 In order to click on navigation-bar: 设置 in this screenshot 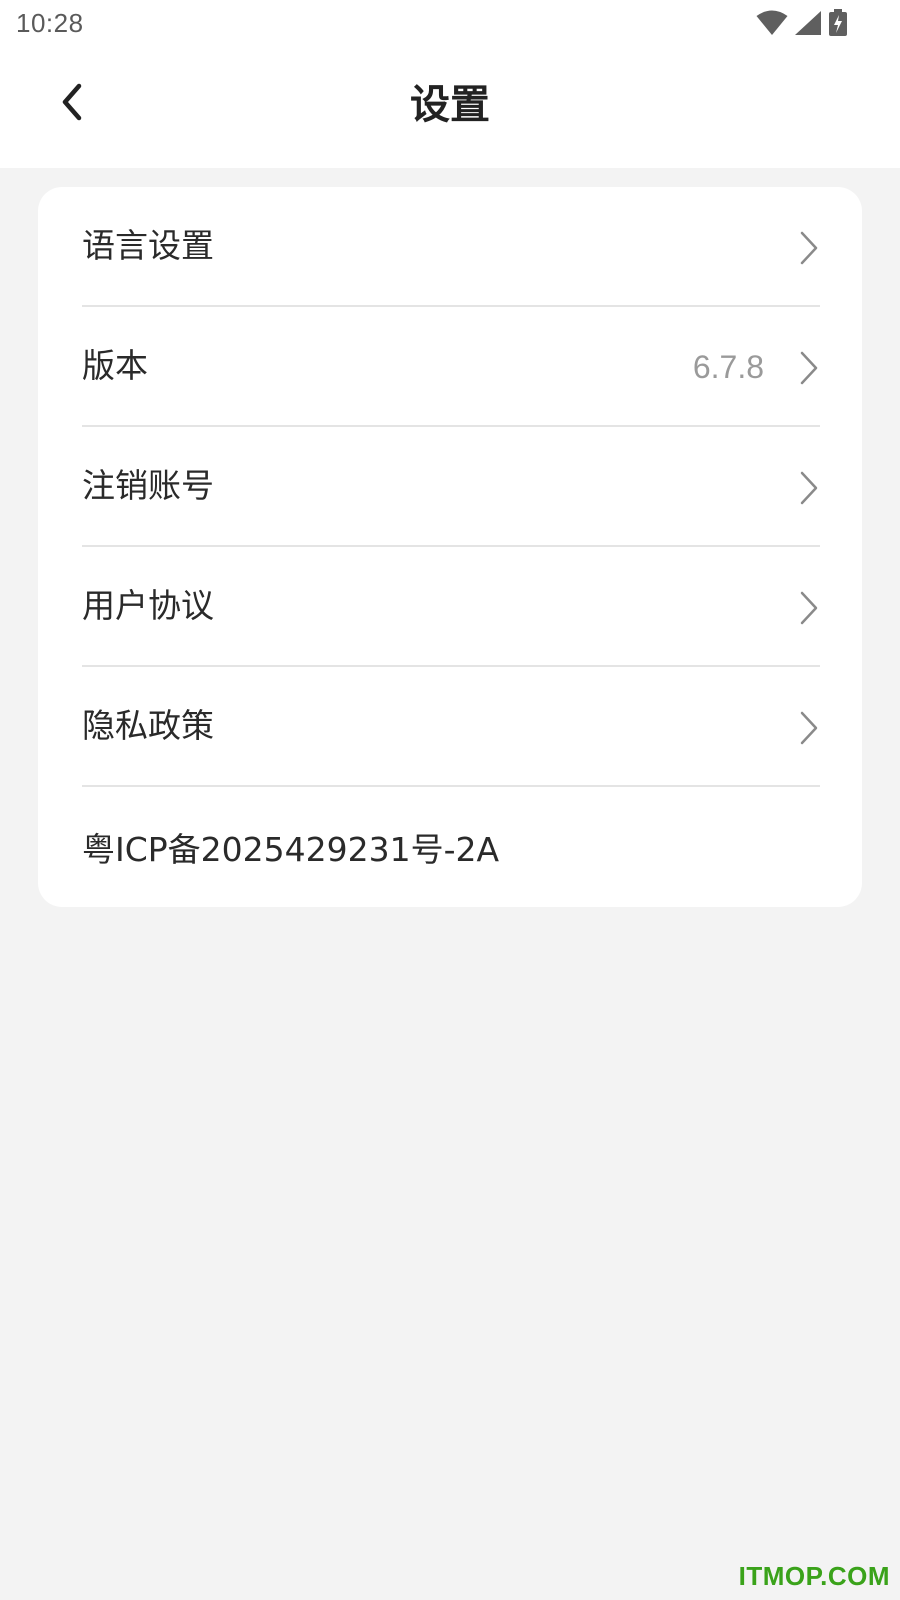, I will do `click(450, 109)`.